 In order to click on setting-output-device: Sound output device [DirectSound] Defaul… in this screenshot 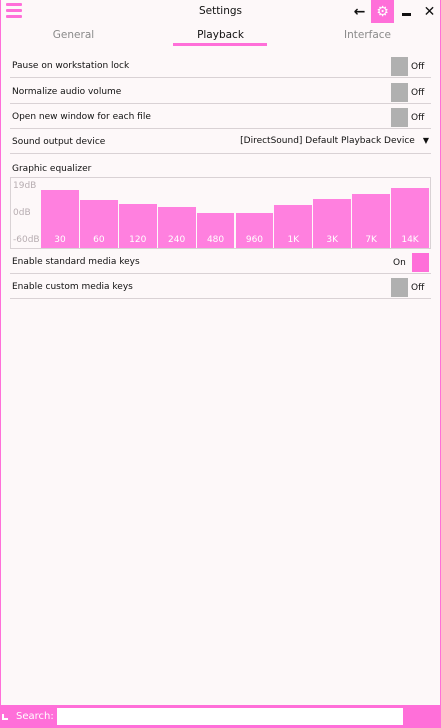, I will do `click(220, 143)`.